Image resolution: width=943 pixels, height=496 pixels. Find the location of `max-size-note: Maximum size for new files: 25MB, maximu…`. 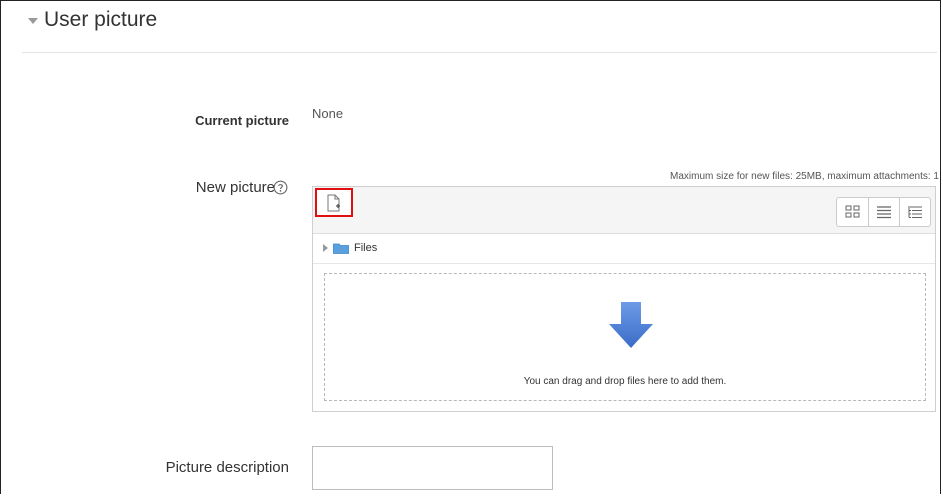

max-size-note: Maximum size for new files: 25MB, maximu… is located at coordinates (804, 176).